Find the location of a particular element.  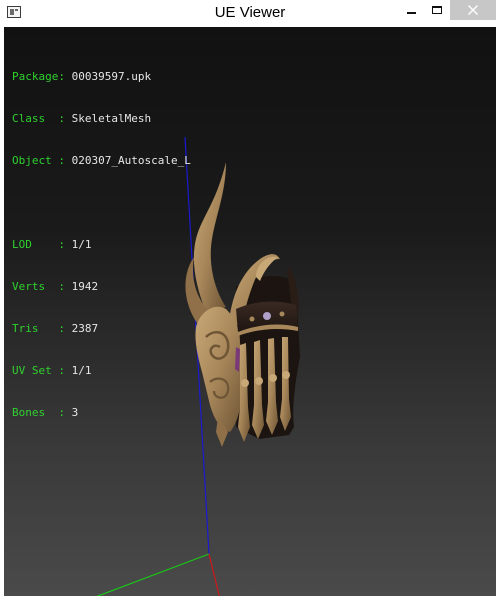

mesh-band-ornament is located at coordinates (267, 316).